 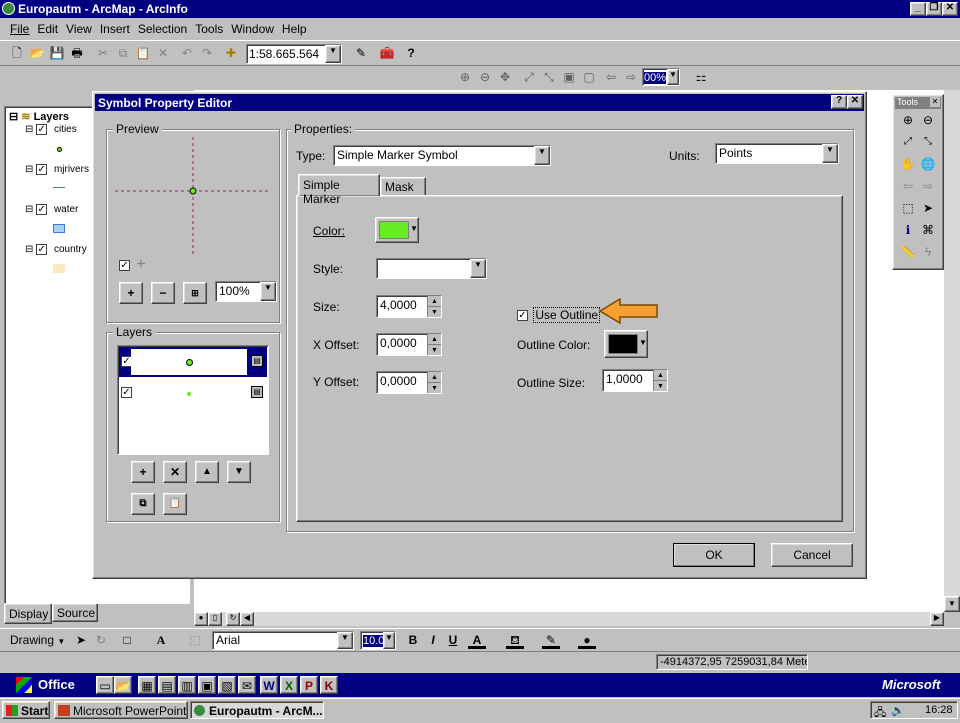 I want to click on cut-icon: ✂, so click(x=103, y=53).